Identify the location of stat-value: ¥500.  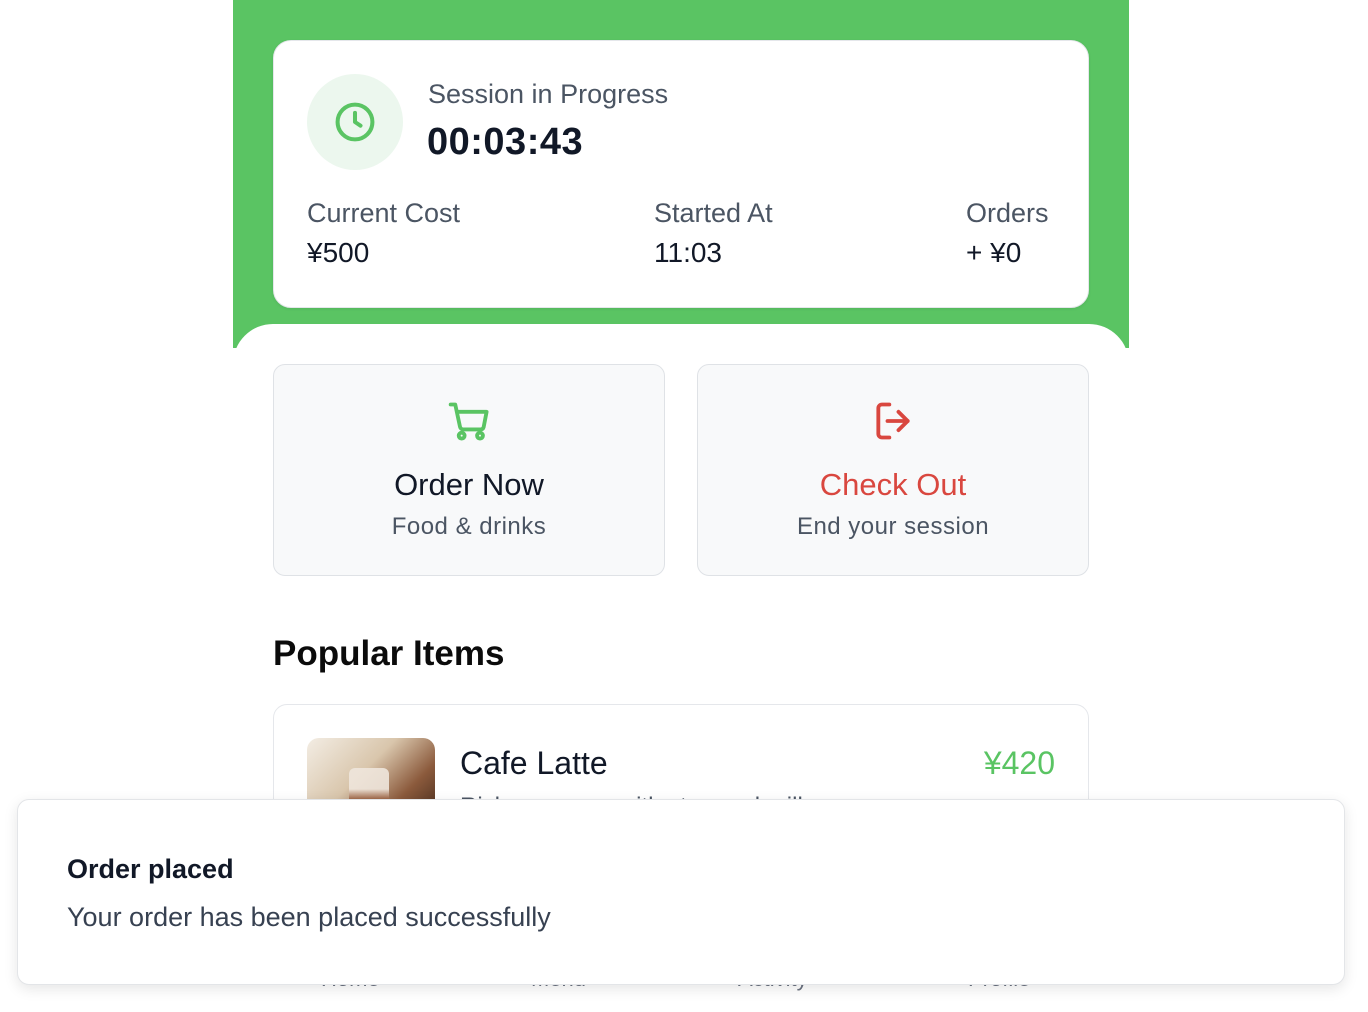
(338, 252).